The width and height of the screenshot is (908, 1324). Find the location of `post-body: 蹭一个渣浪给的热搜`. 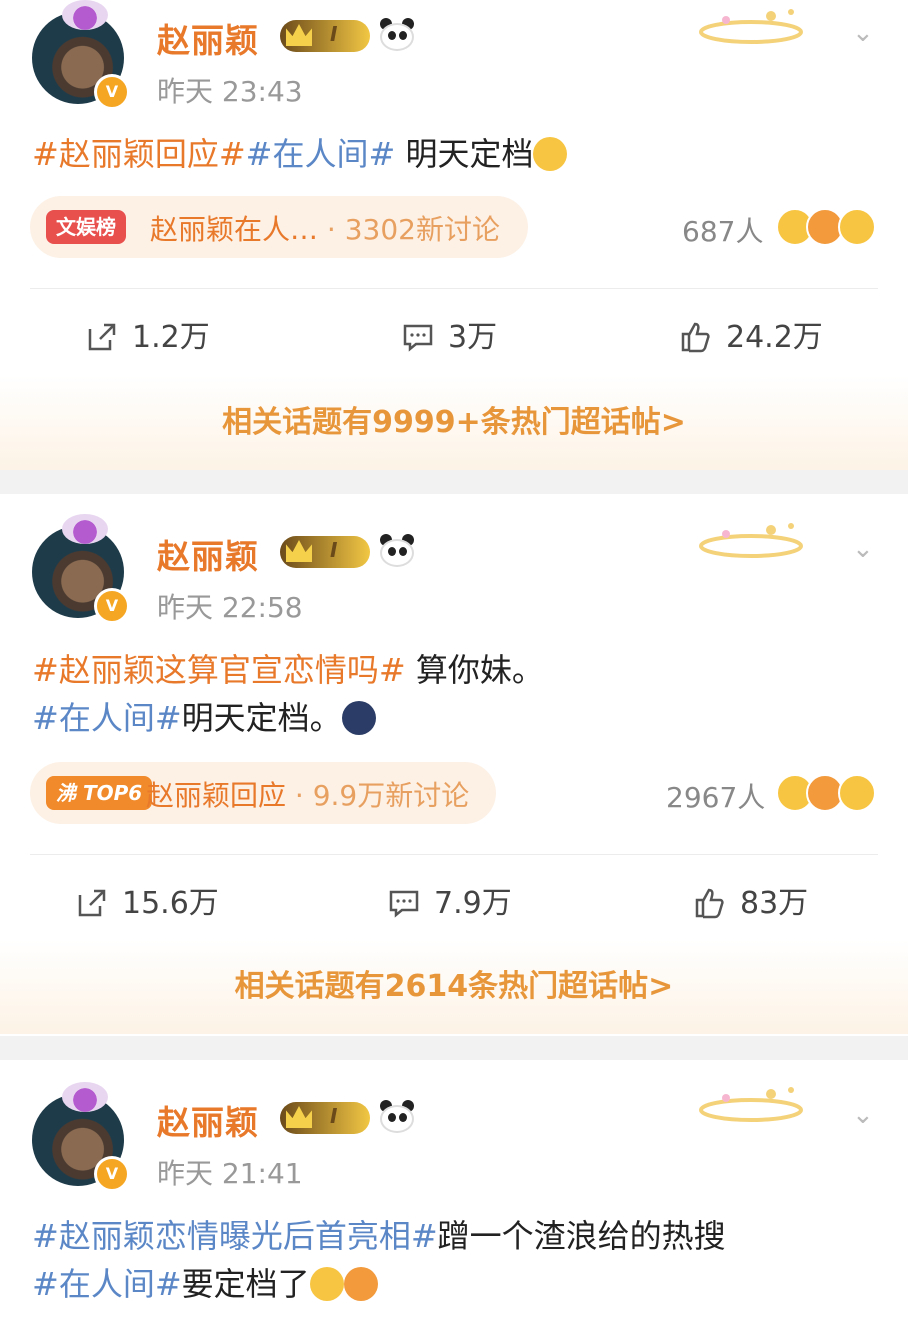

post-body: 蹭一个渣浪给的热搜 is located at coordinates (581, 1236).